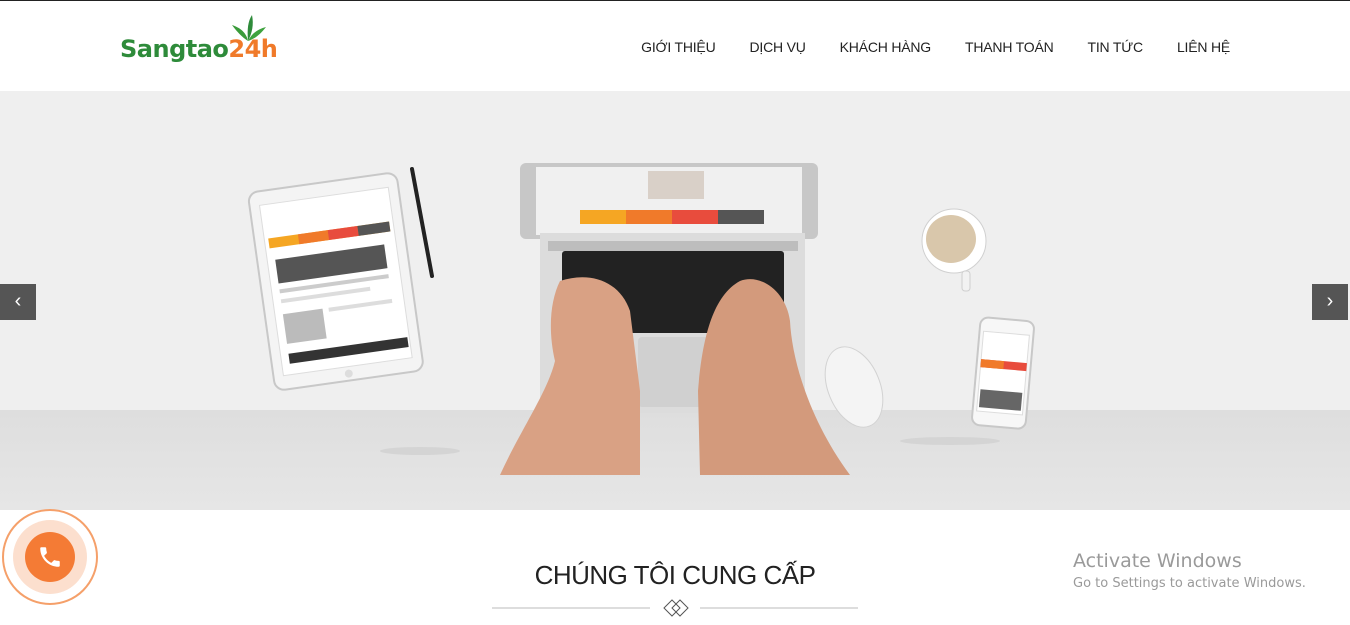  What do you see at coordinates (777, 47) in the screenshot?
I see `nav-item-dich-vu: DỊCH VỤ` at bounding box center [777, 47].